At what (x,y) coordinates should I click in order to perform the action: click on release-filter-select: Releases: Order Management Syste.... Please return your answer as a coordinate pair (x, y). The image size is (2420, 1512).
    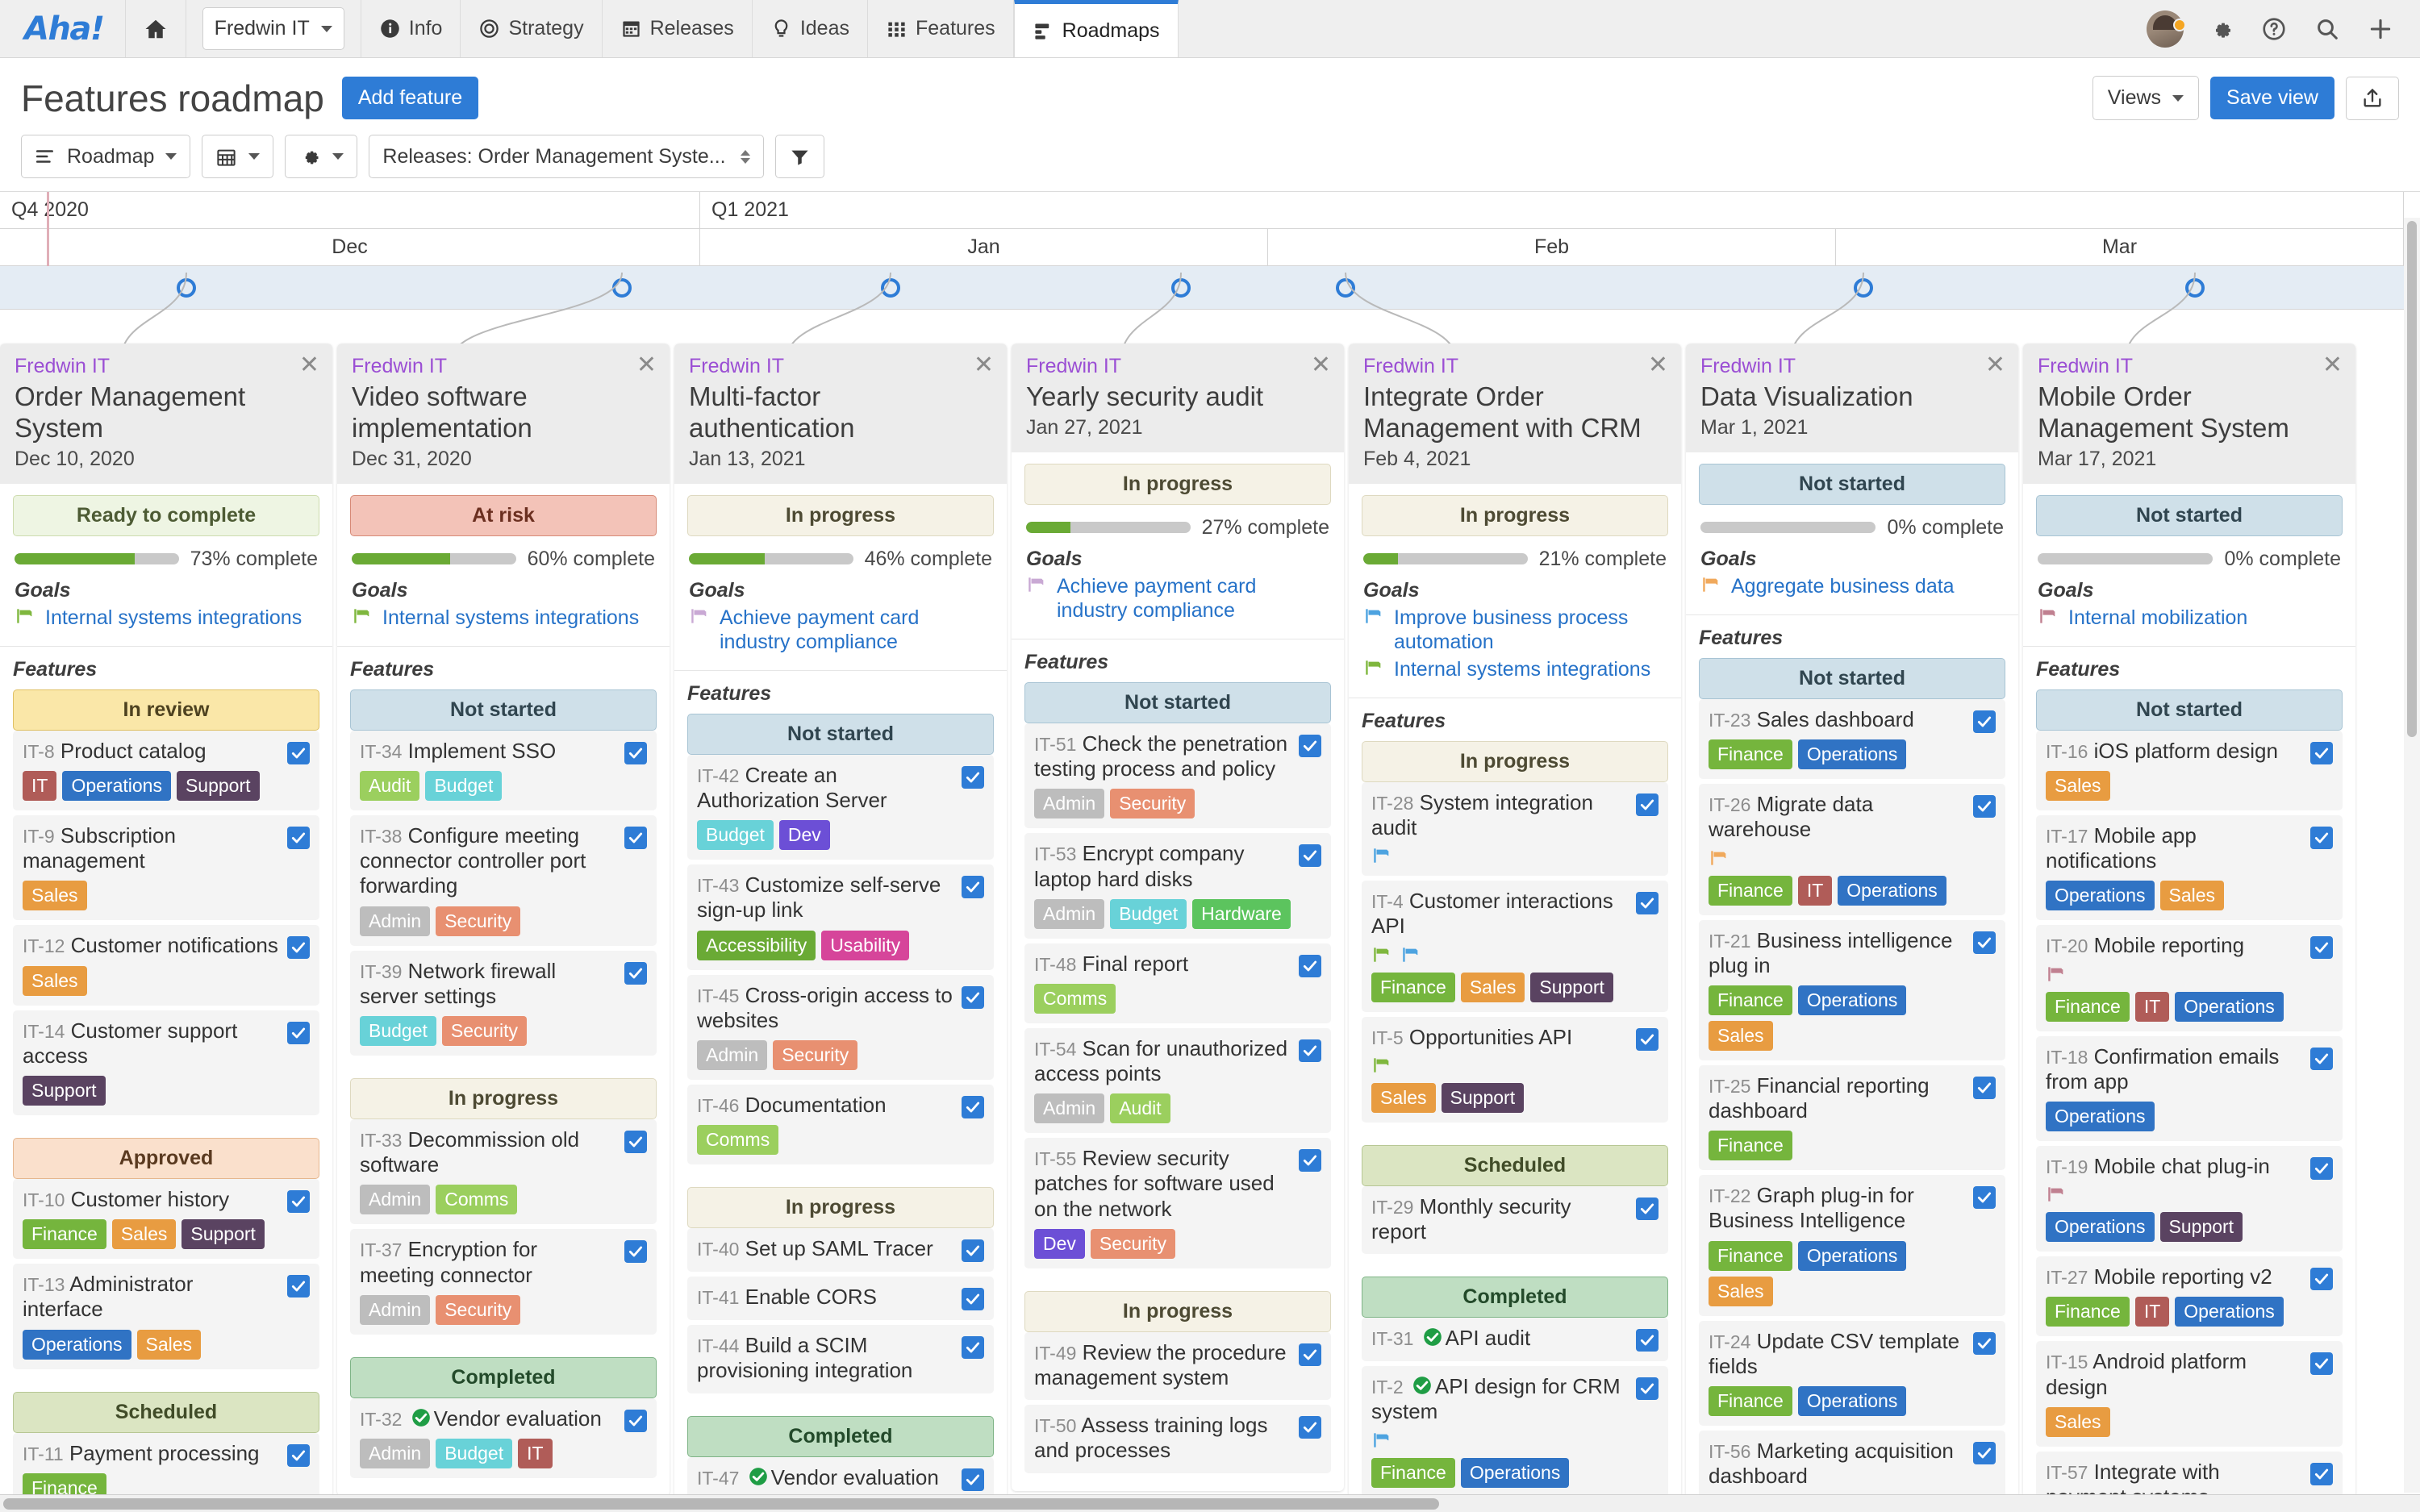
    Looking at the image, I should click on (567, 156).